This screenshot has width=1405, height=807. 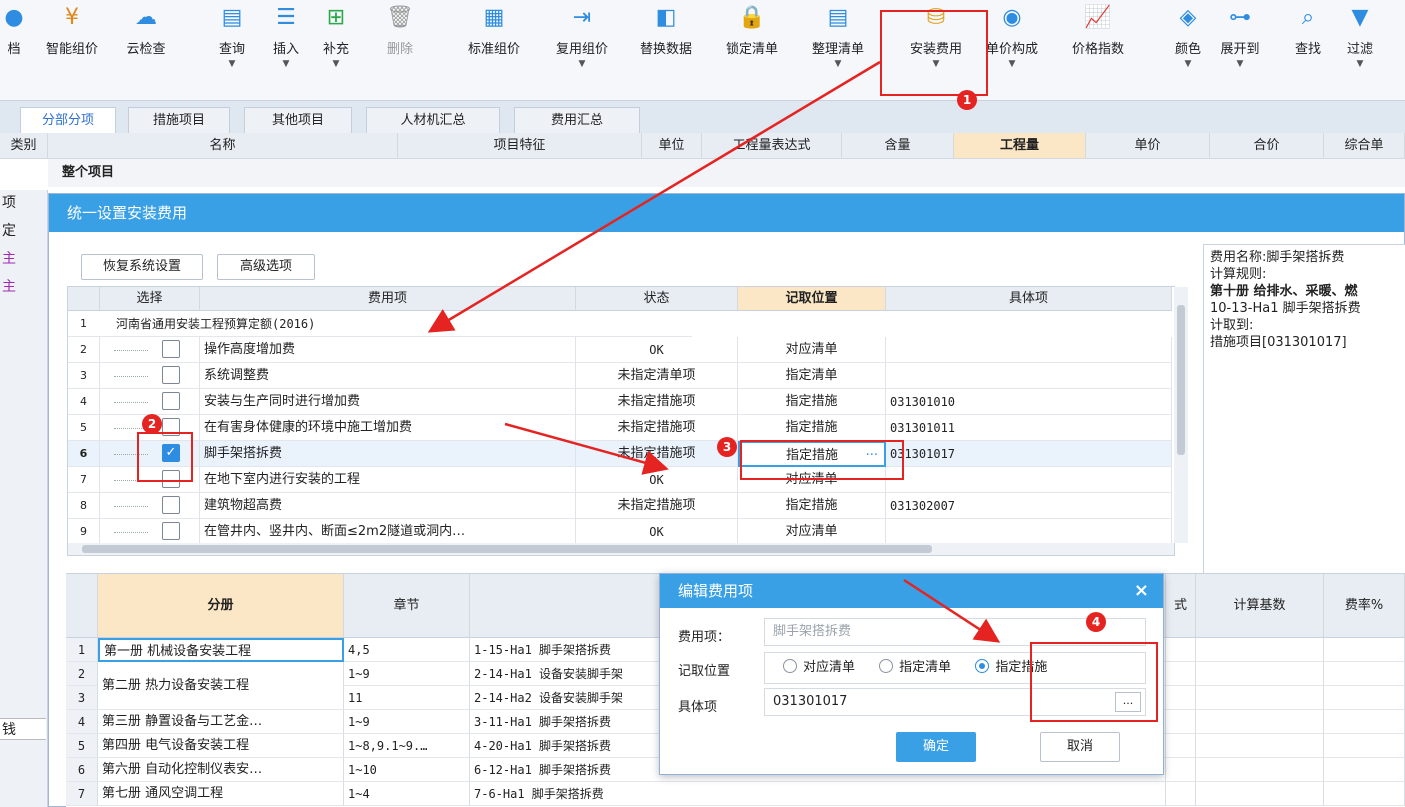 What do you see at coordinates (1364, 606) in the screenshot?
I see `col-rate: 费率%` at bounding box center [1364, 606].